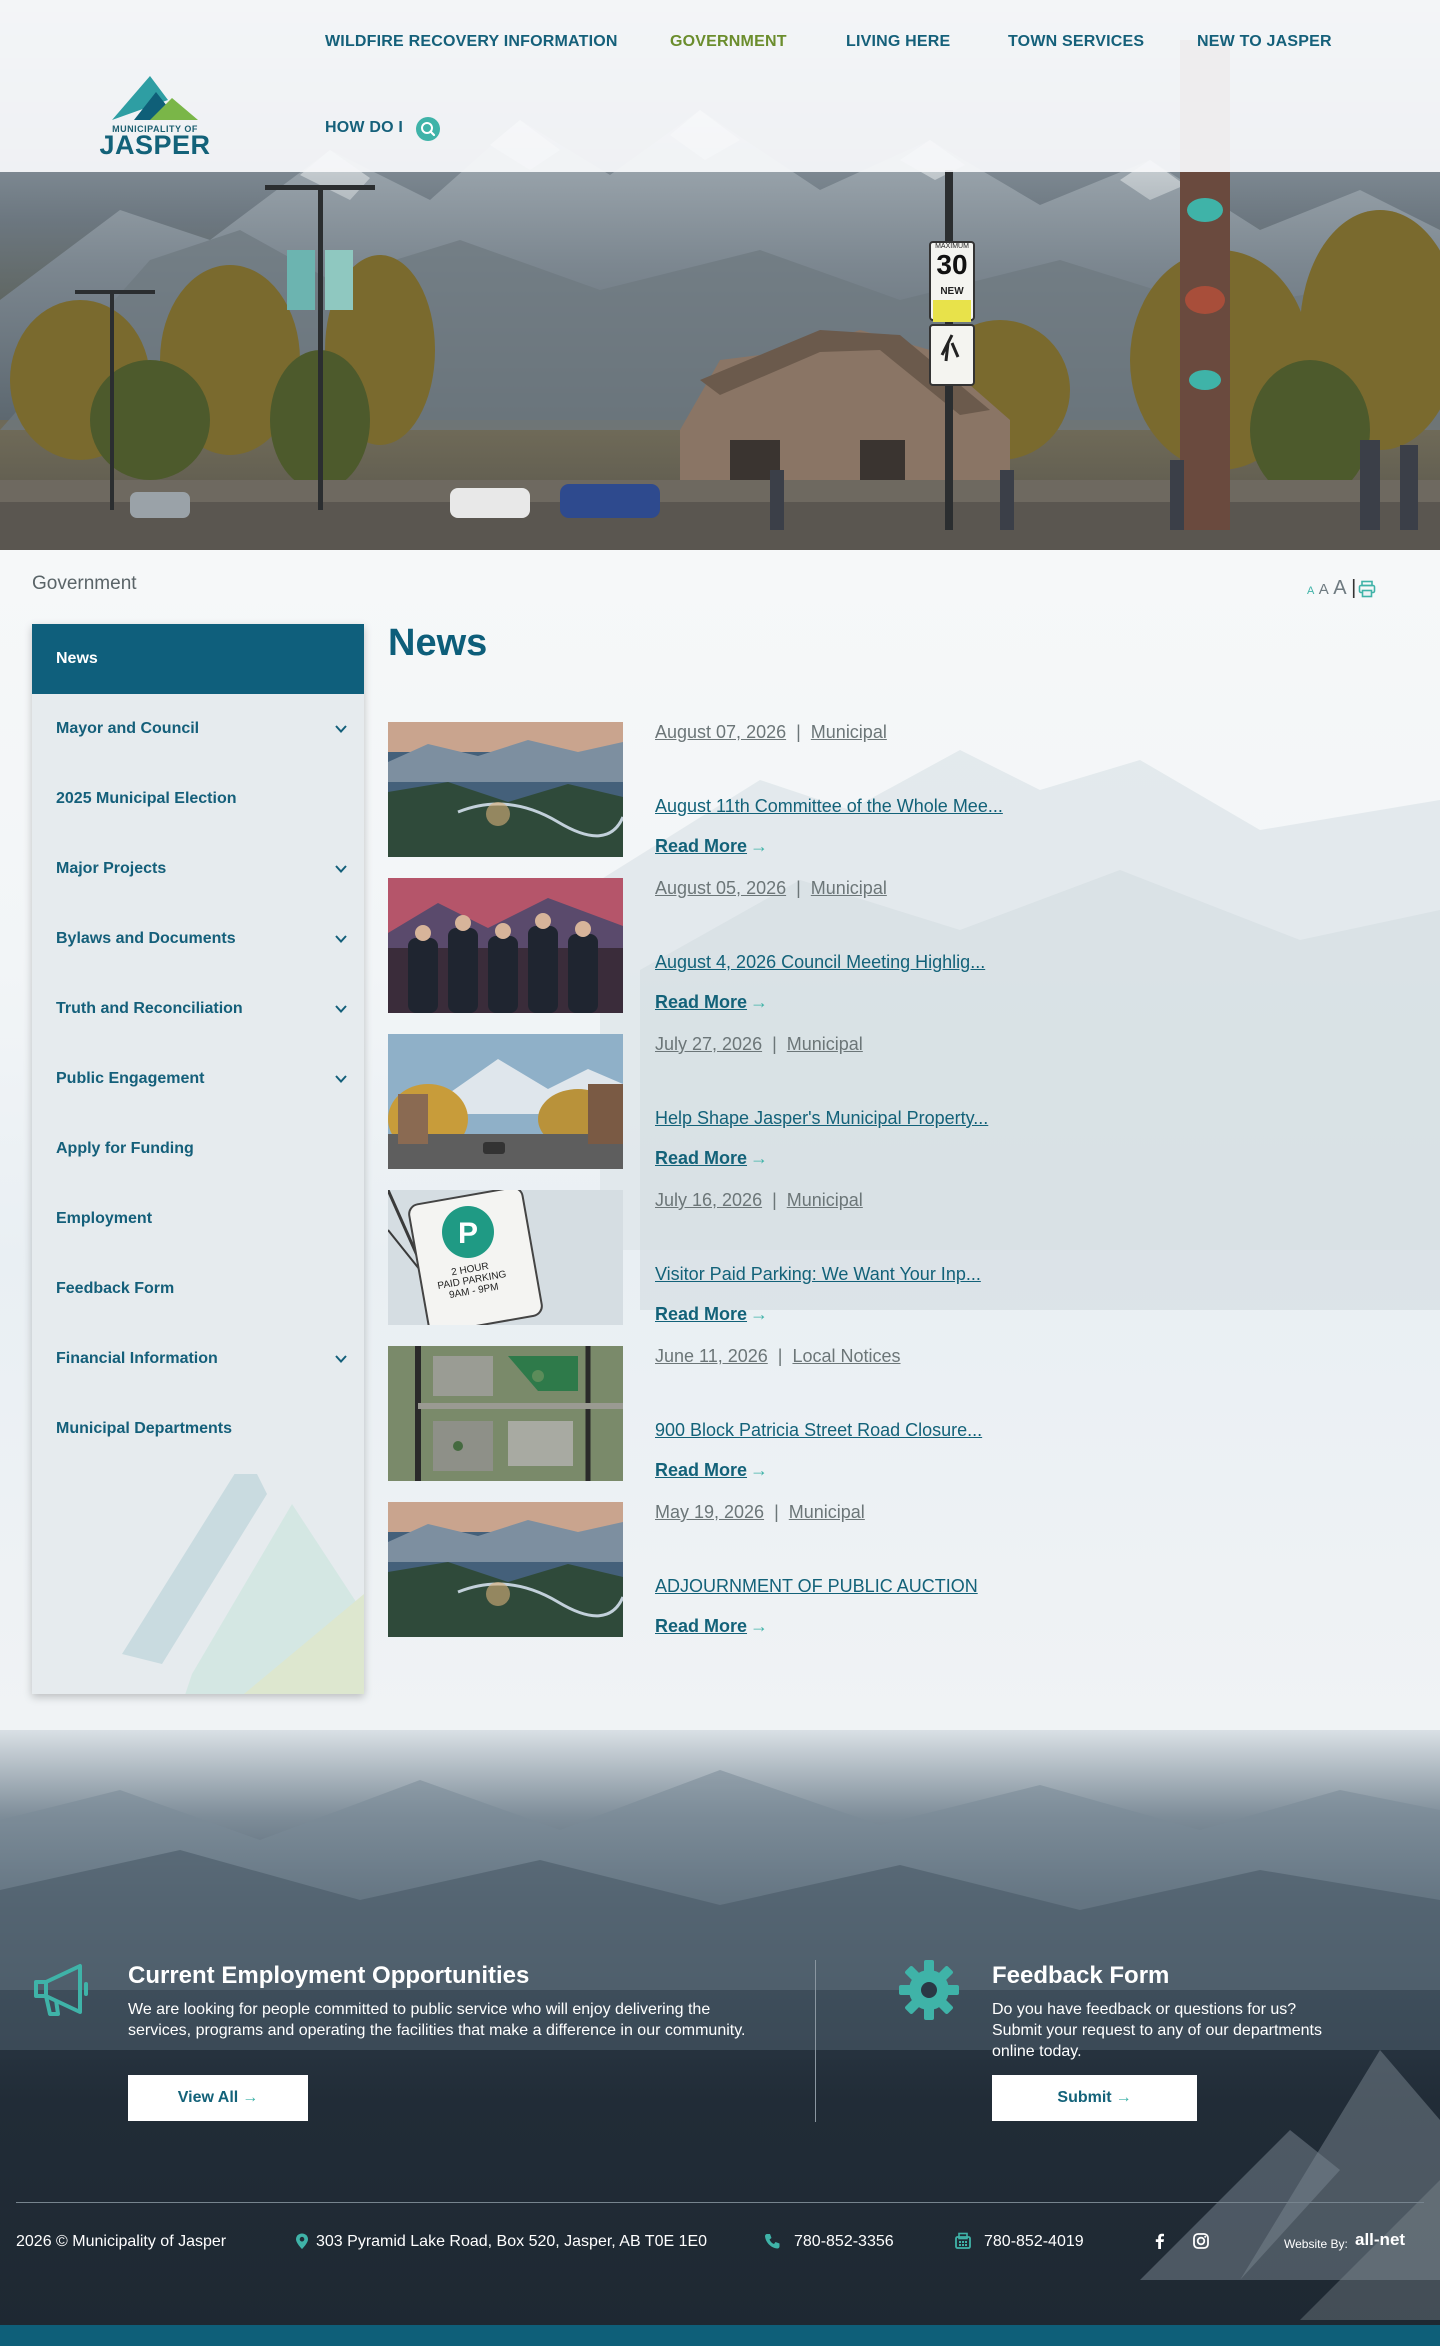  I want to click on sidebar-item-label: News, so click(77, 658).